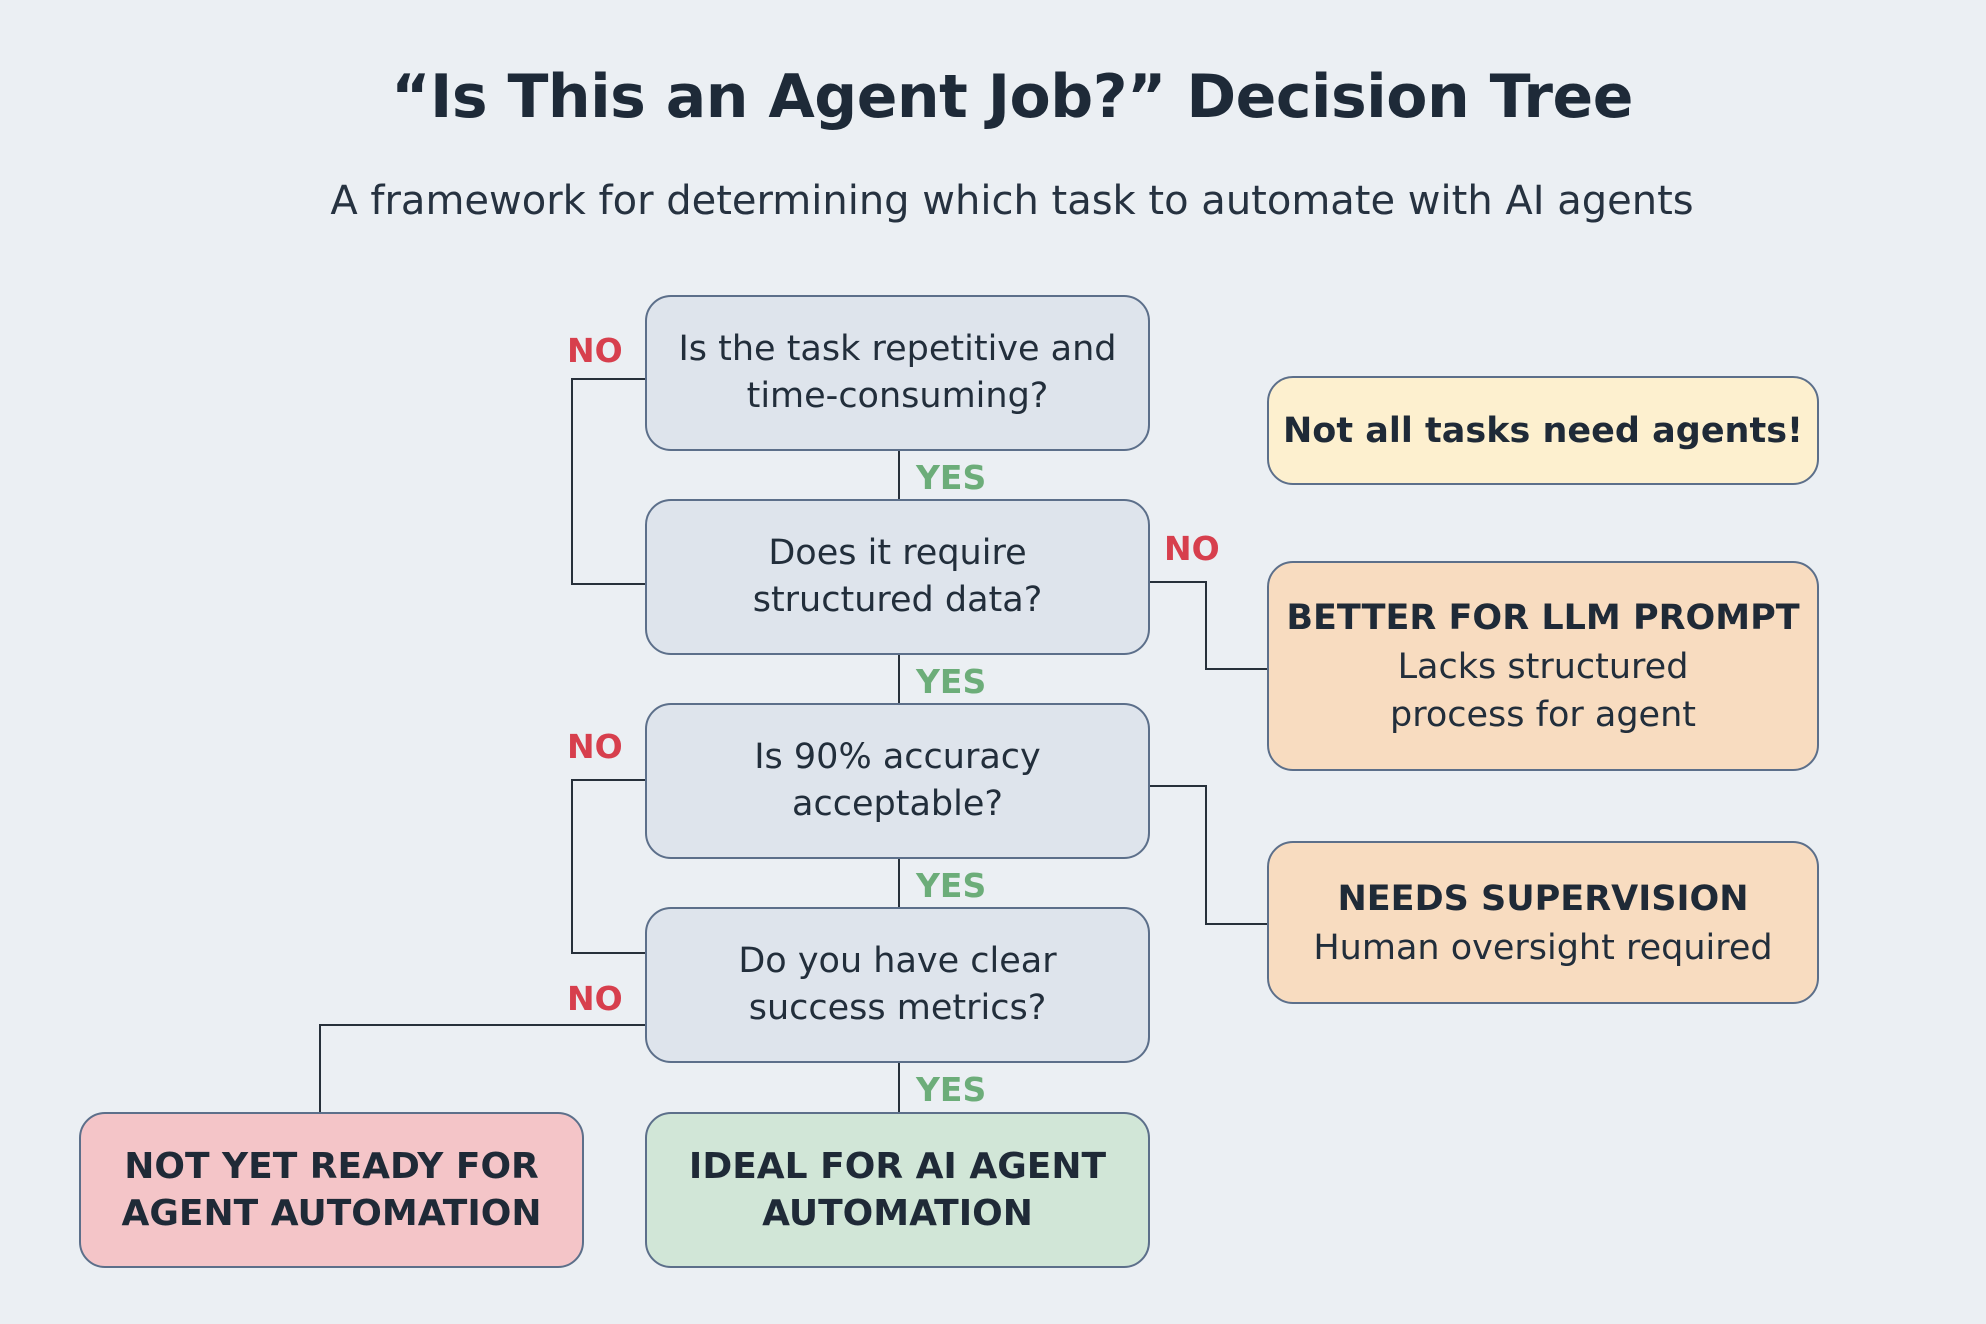 This screenshot has height=1324, width=1986. What do you see at coordinates (331, 1166) in the screenshot?
I see `outcome-line: NOT YET READY FOR` at bounding box center [331, 1166].